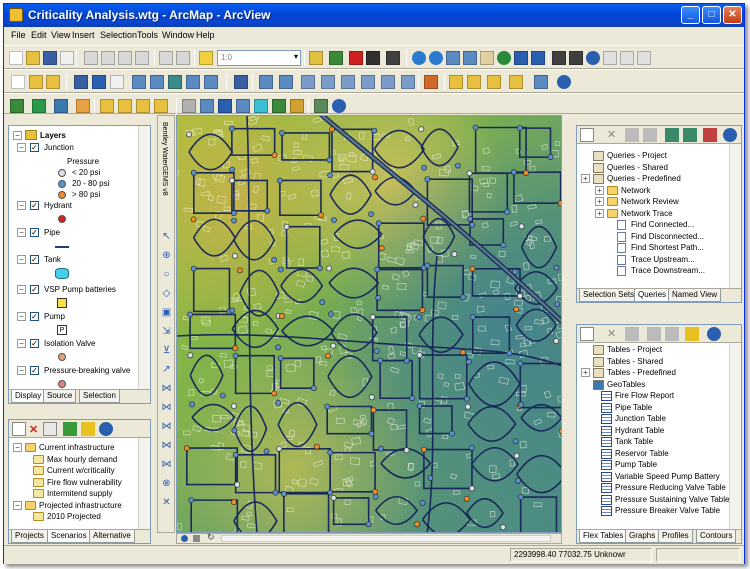  I want to click on collapse-icon, so click(690, 135).